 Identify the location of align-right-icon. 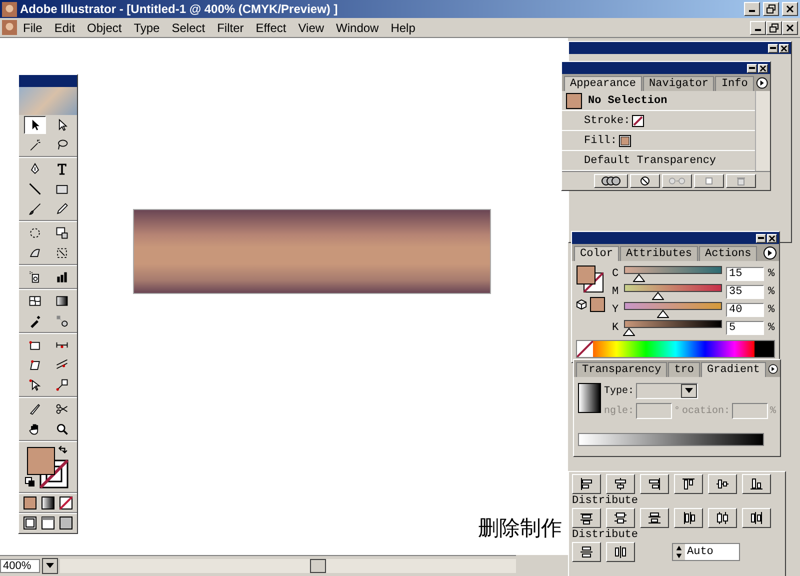
(654, 484).